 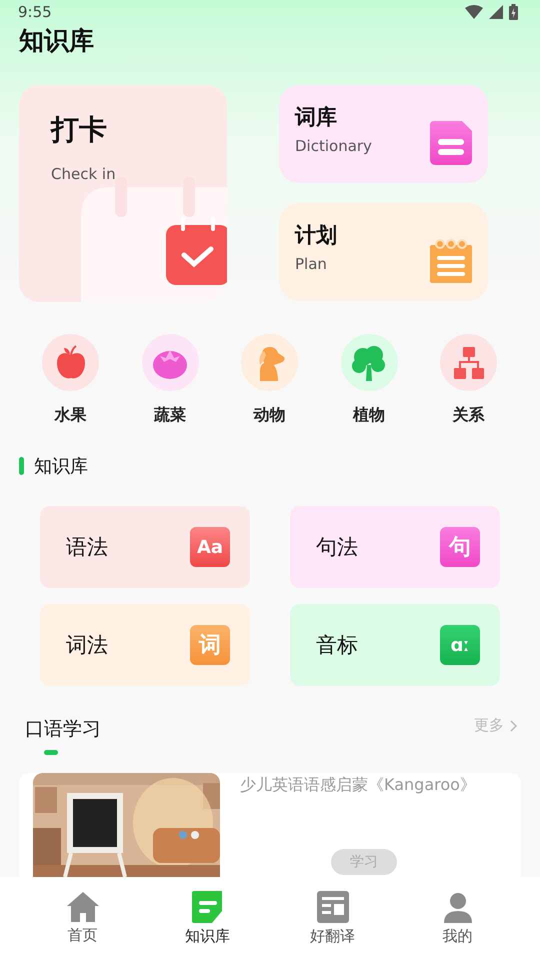 What do you see at coordinates (210, 645) in the screenshot?
I see `tile-badge: 词` at bounding box center [210, 645].